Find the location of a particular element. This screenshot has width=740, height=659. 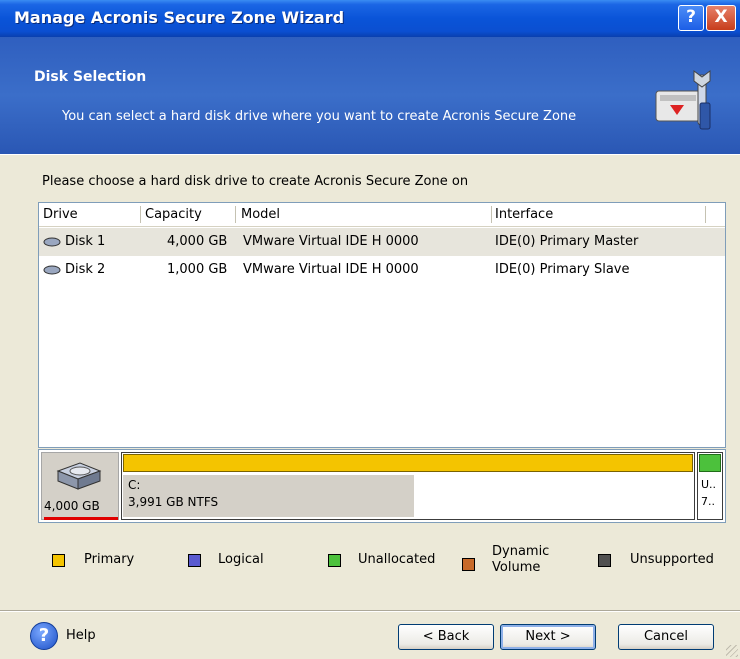

drive-capacity: 1,000 GB is located at coordinates (197, 269).